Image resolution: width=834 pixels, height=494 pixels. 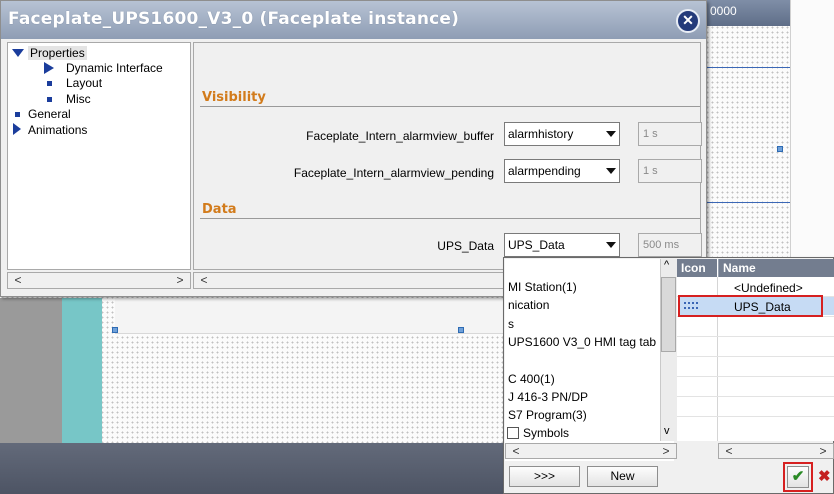 What do you see at coordinates (750, 306) in the screenshot?
I see `highlight-frame` at bounding box center [750, 306].